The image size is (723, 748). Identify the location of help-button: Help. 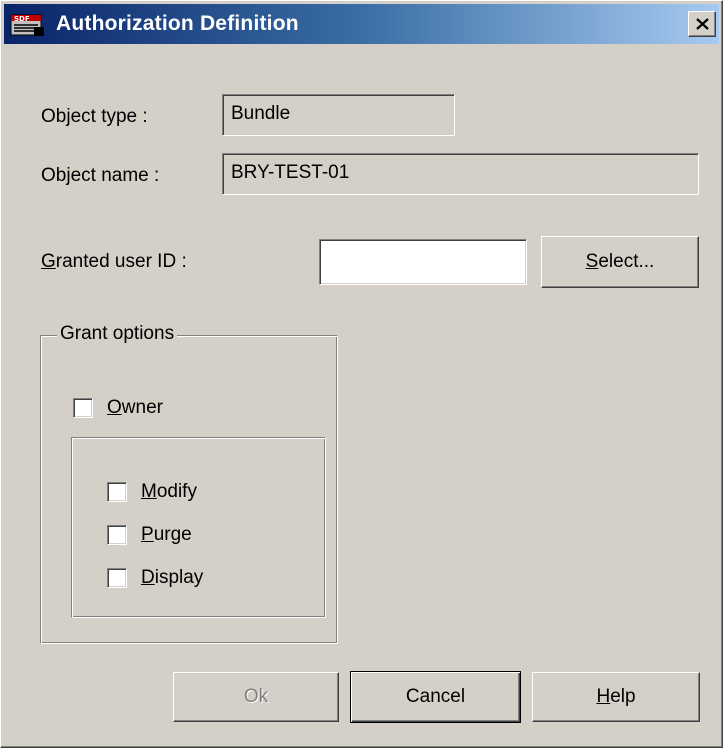
(616, 697).